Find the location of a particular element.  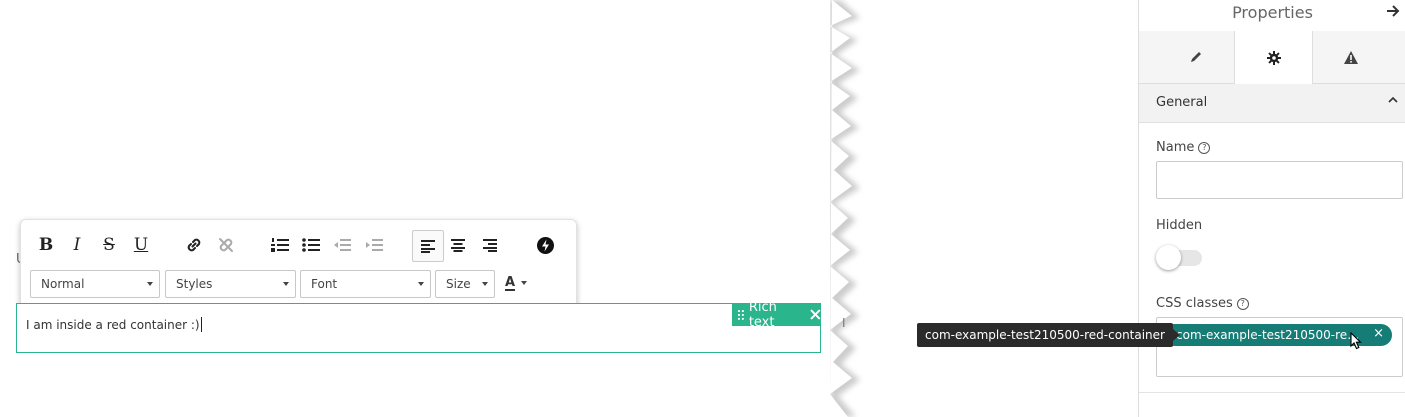

outdent-button is located at coordinates (342, 245).